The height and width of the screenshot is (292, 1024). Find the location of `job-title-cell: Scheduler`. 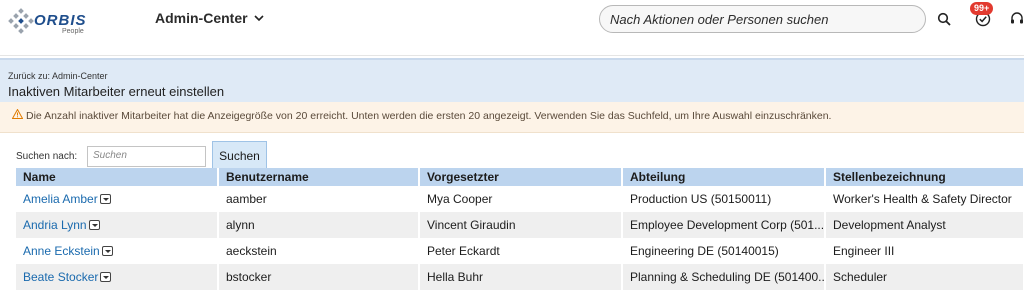

job-title-cell: Scheduler is located at coordinates (924, 277).